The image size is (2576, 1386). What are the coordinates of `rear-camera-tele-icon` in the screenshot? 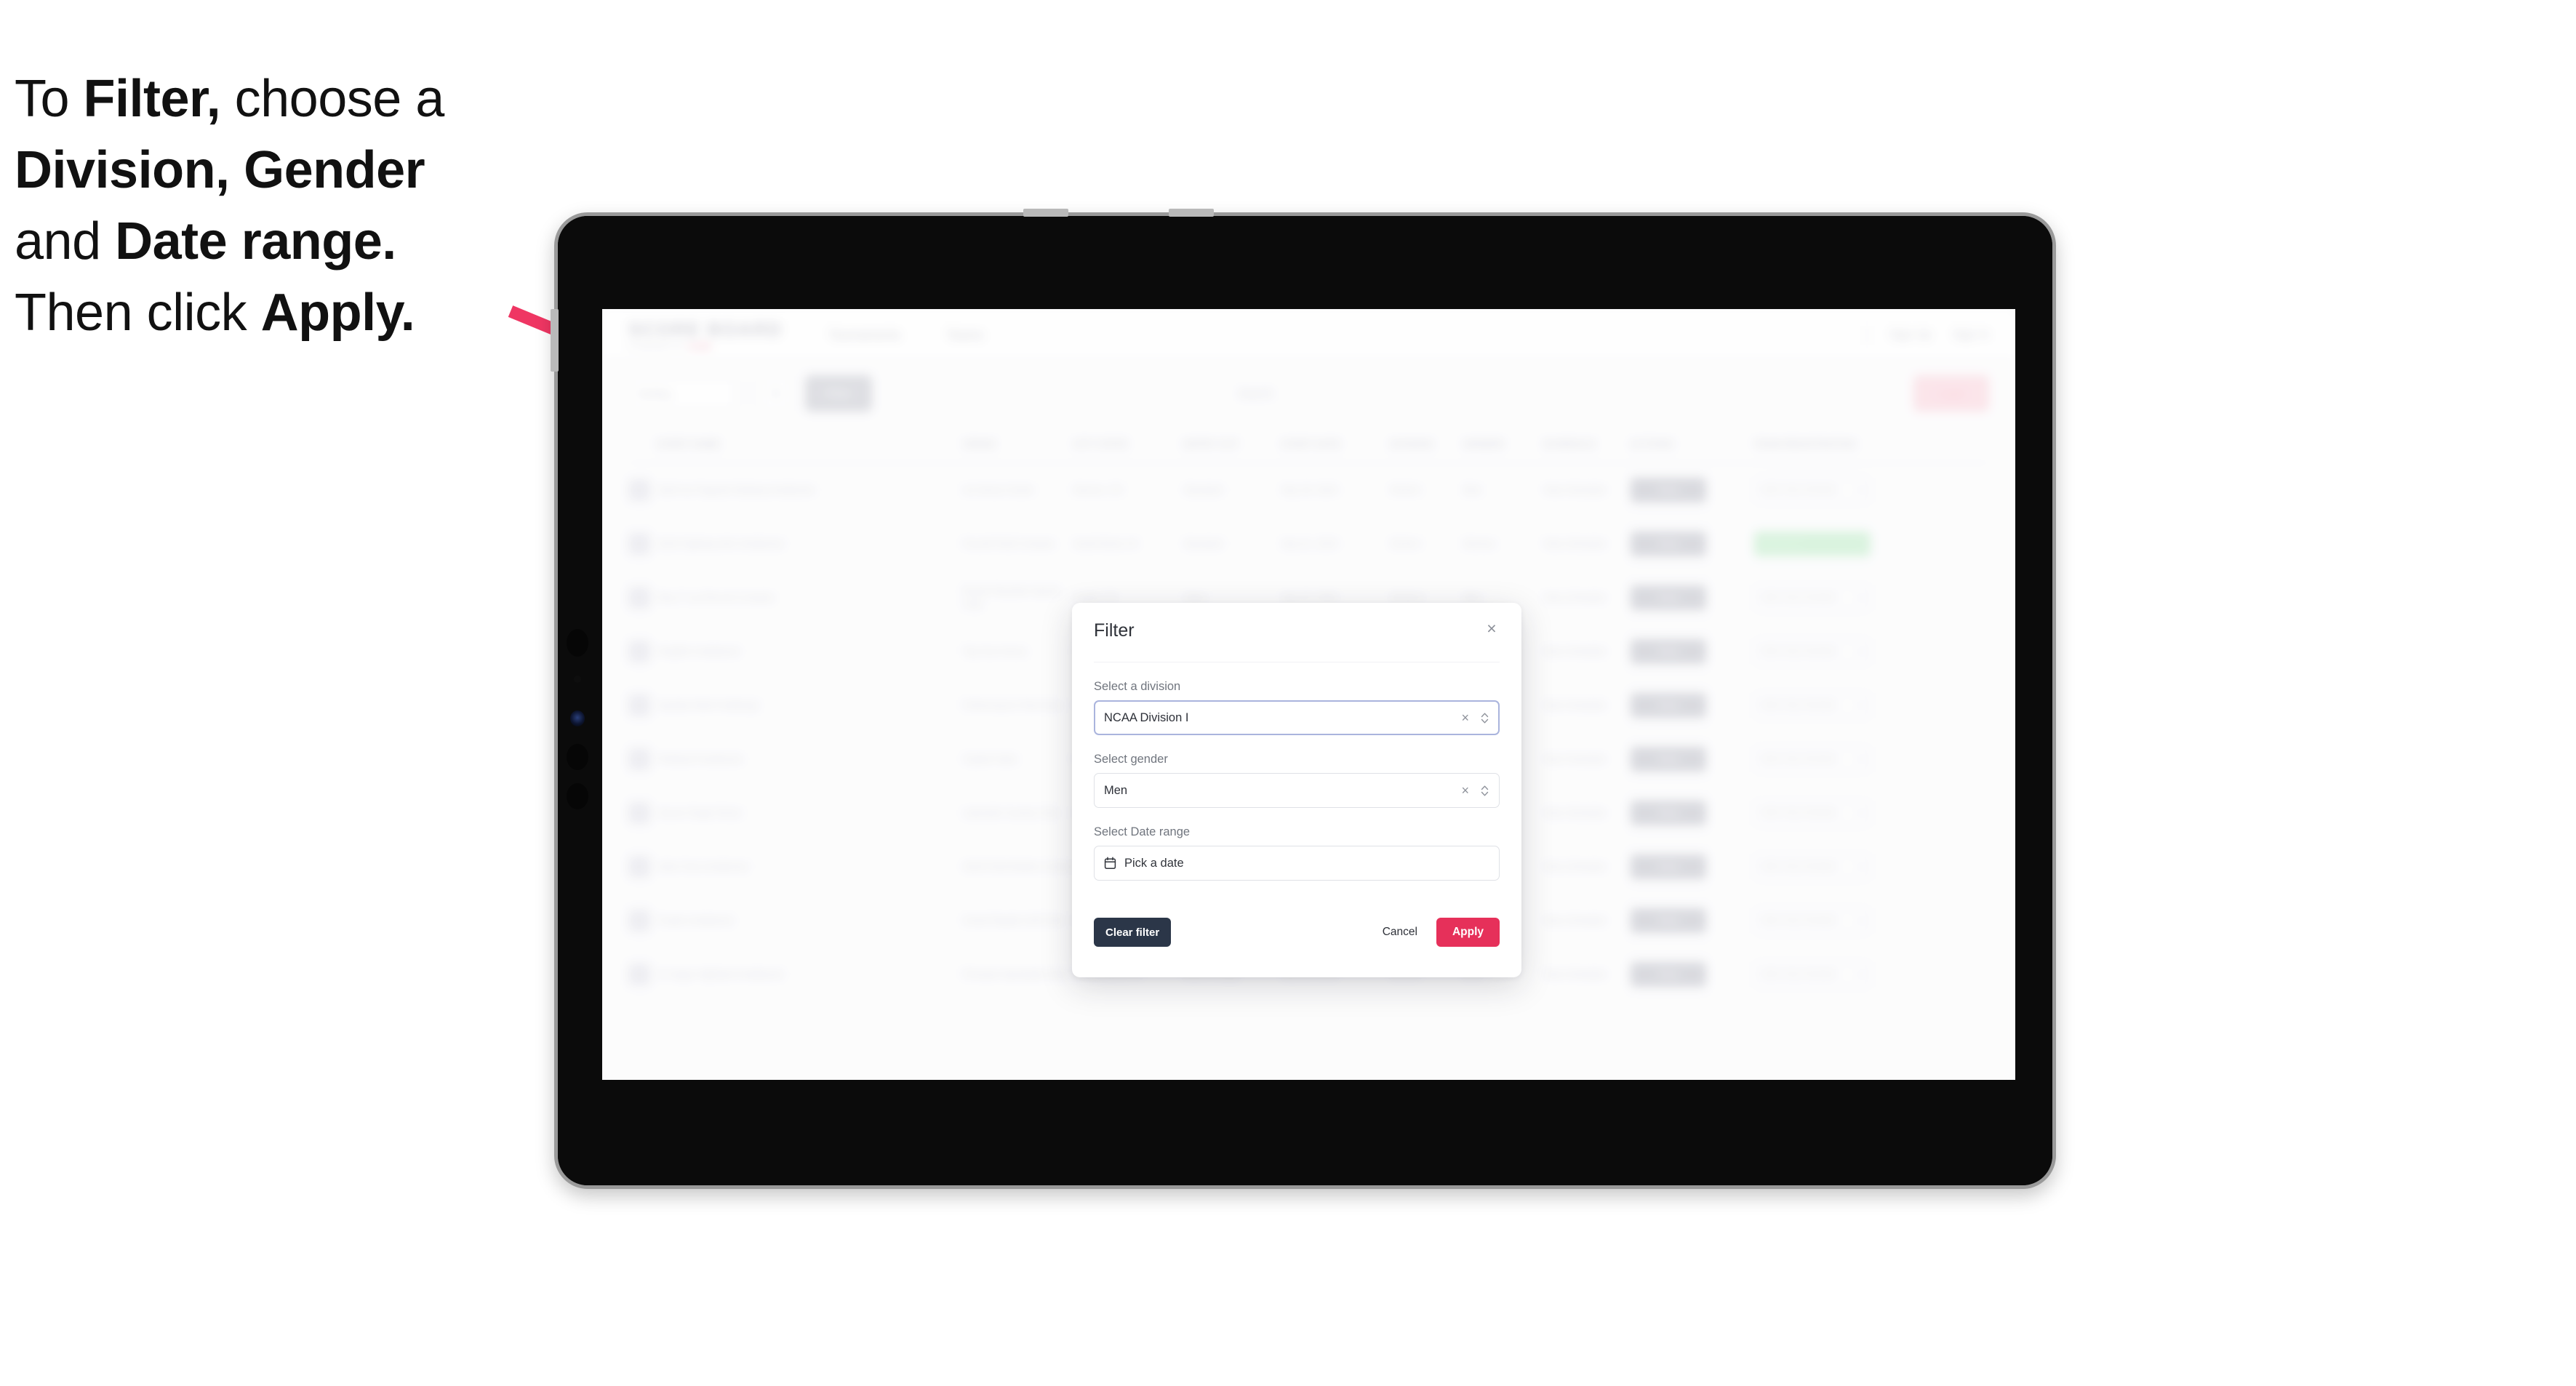 It's located at (577, 796).